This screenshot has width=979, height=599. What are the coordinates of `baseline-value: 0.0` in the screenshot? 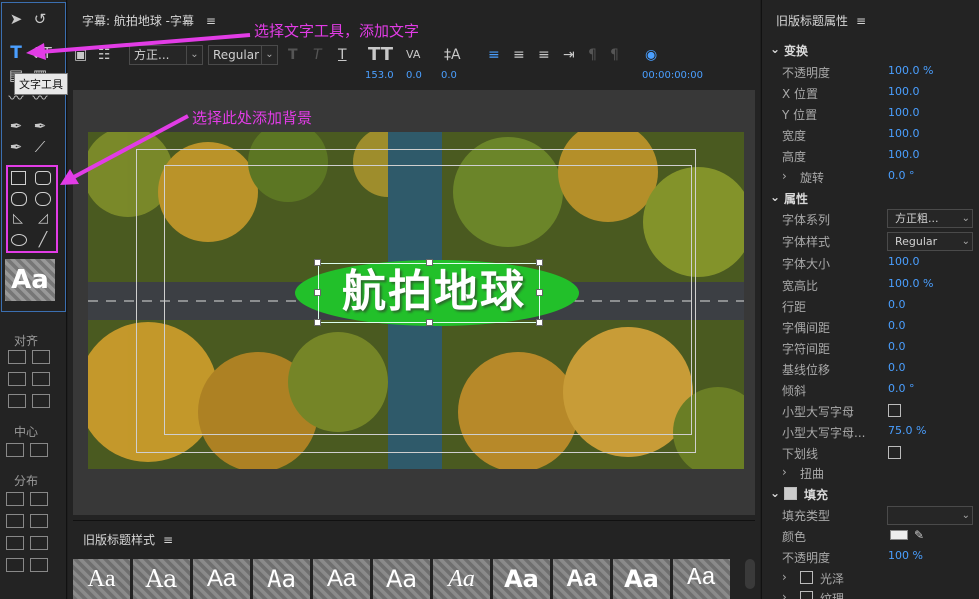 It's located at (897, 367).